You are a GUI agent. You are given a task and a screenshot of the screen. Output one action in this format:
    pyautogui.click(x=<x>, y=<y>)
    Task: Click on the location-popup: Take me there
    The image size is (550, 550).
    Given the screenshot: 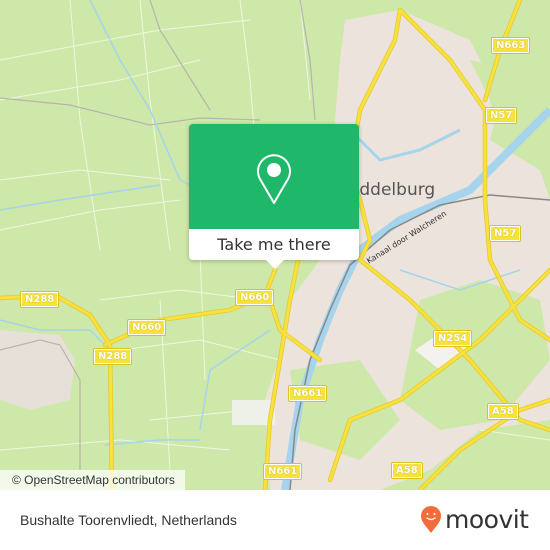 What is the action you would take?
    pyautogui.click(x=274, y=196)
    